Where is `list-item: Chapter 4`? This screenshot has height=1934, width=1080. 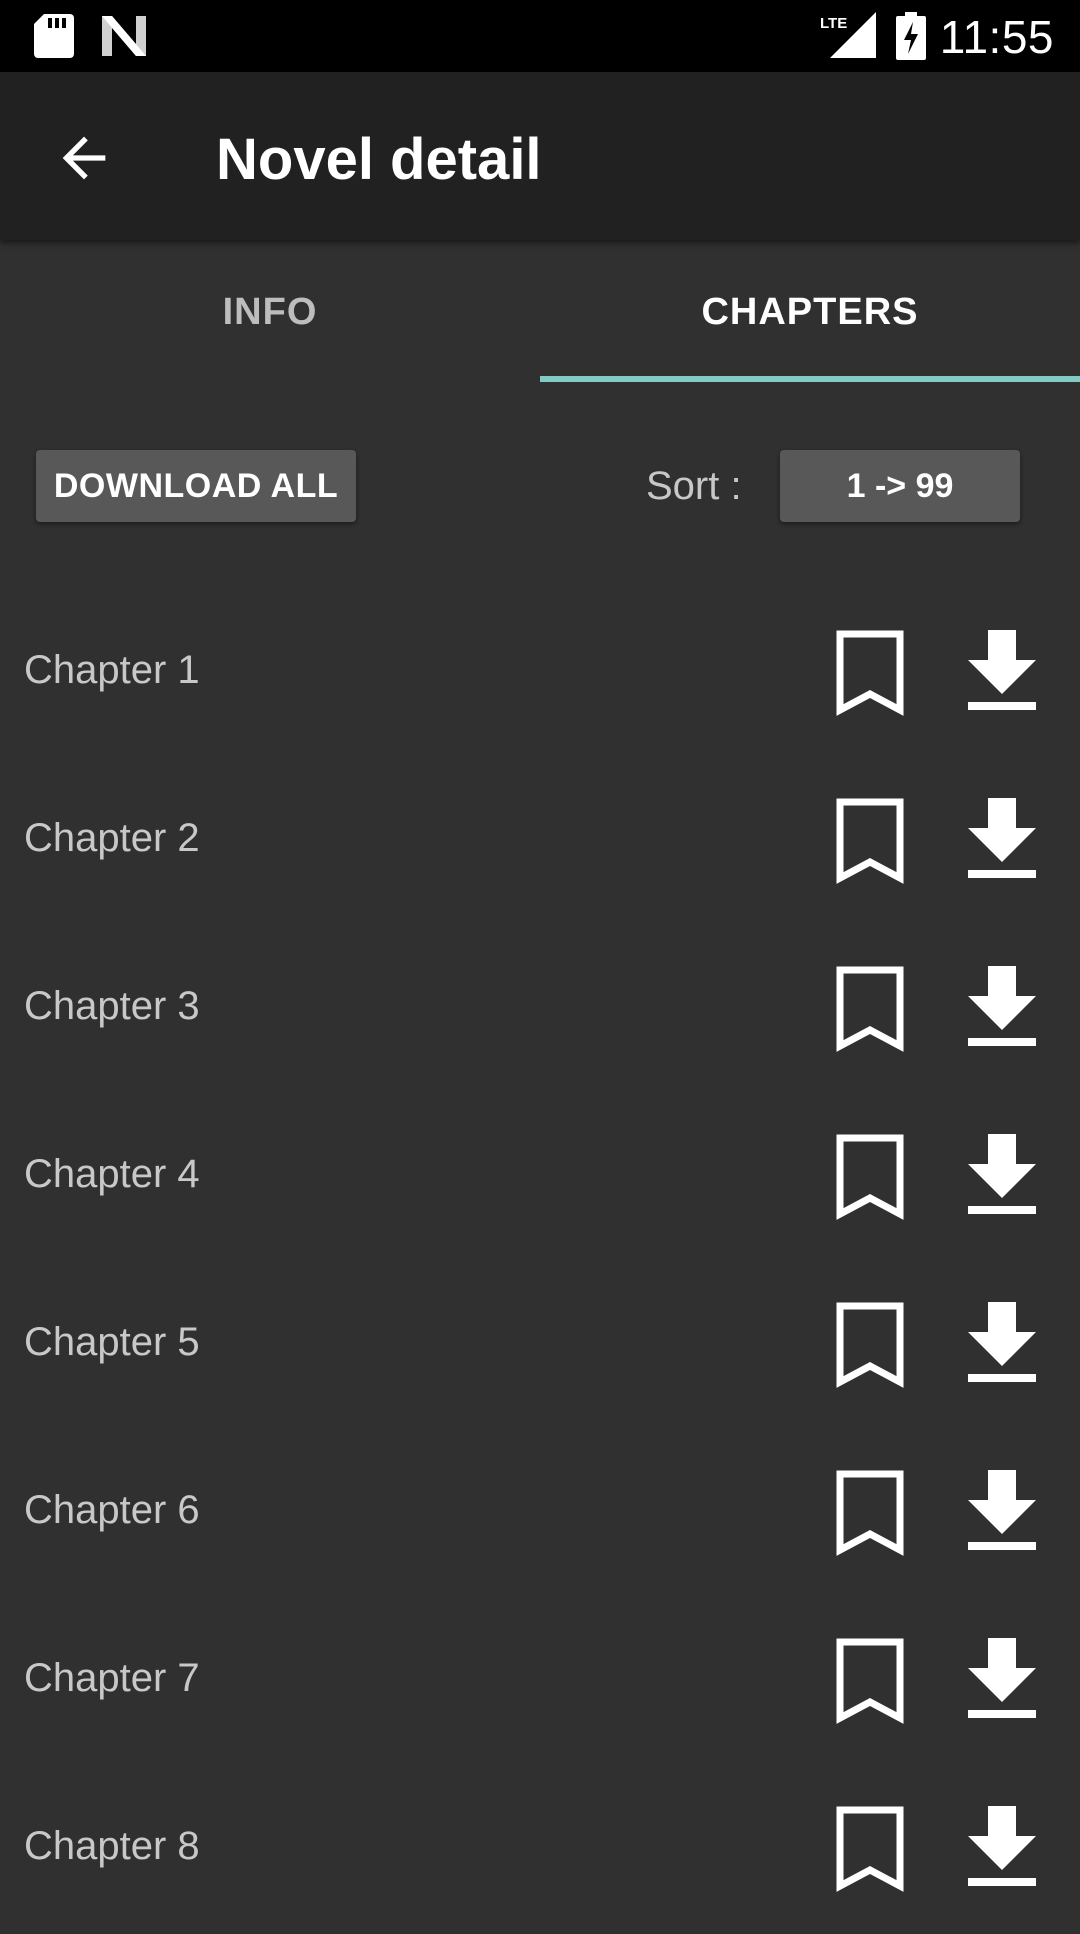 list-item: Chapter 4 is located at coordinates (540, 1178).